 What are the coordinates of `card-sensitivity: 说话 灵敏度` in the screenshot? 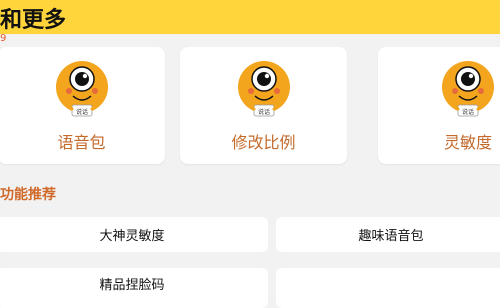 It's located at (439, 105).